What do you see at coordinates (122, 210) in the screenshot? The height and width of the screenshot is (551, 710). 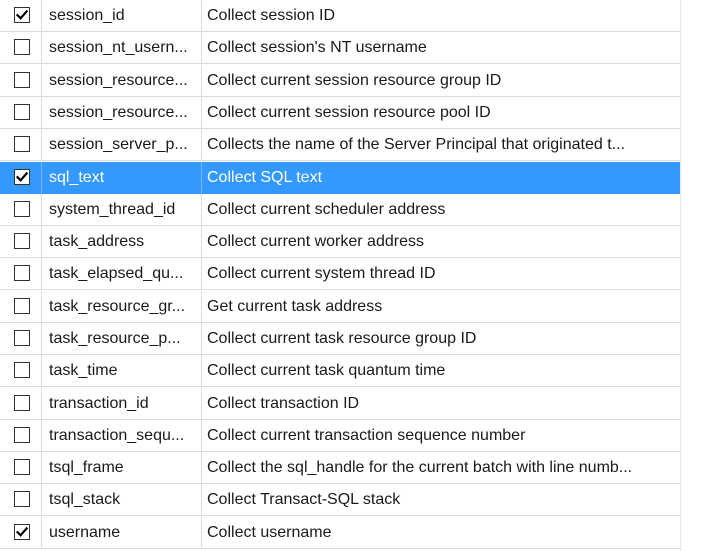 I see `field-name: system_thread_id` at bounding box center [122, 210].